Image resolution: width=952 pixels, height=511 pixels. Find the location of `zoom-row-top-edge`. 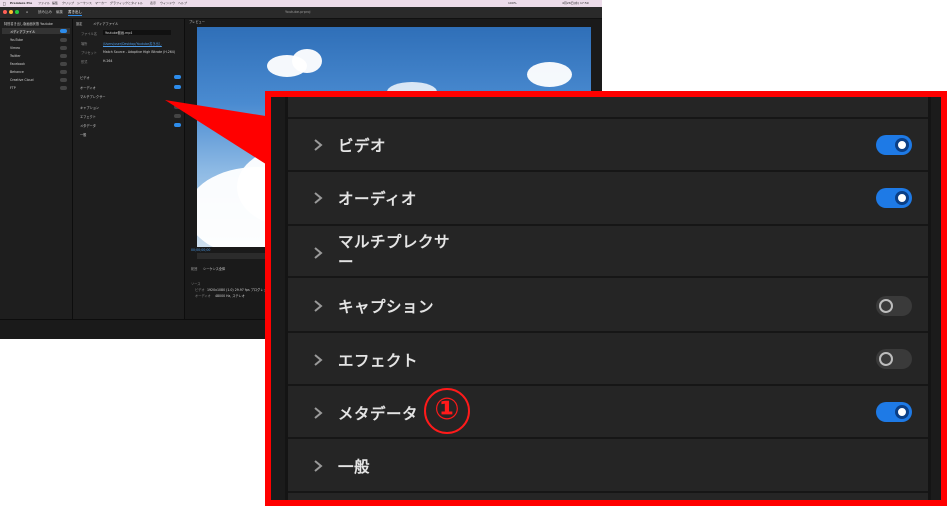

zoom-row-top-edge is located at coordinates (608, 108).